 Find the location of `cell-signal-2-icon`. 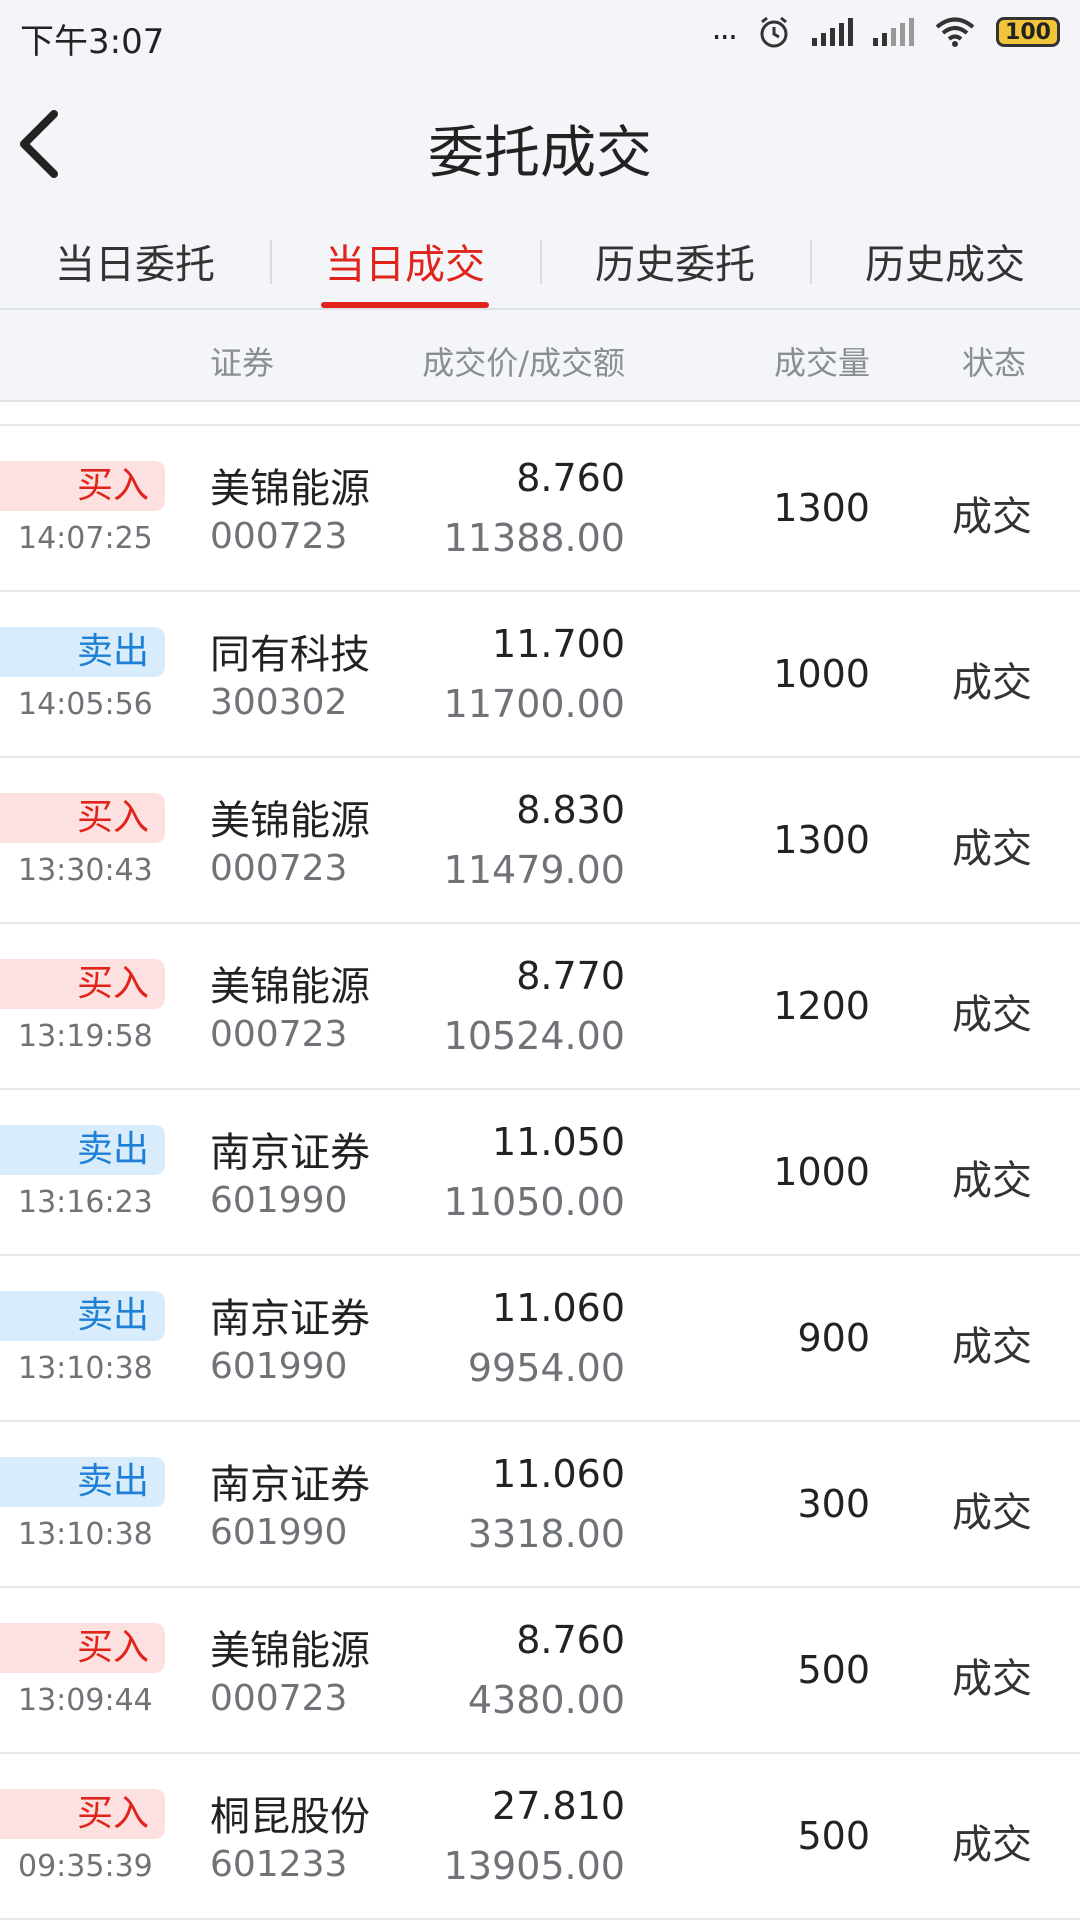

cell-signal-2-icon is located at coordinates (893, 32).